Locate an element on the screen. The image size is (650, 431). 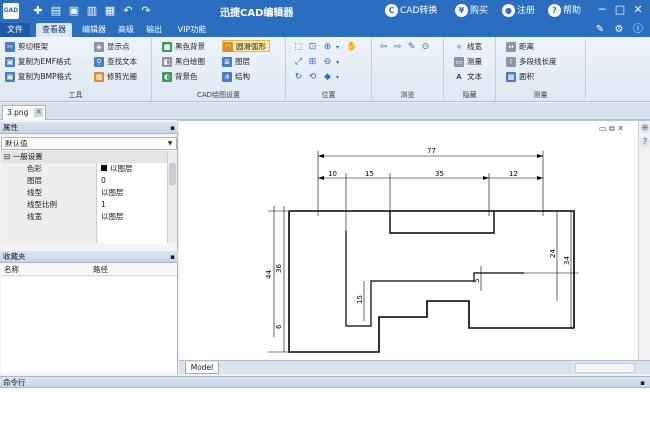
document-tab: 3.png ✕ is located at coordinates (24, 112).